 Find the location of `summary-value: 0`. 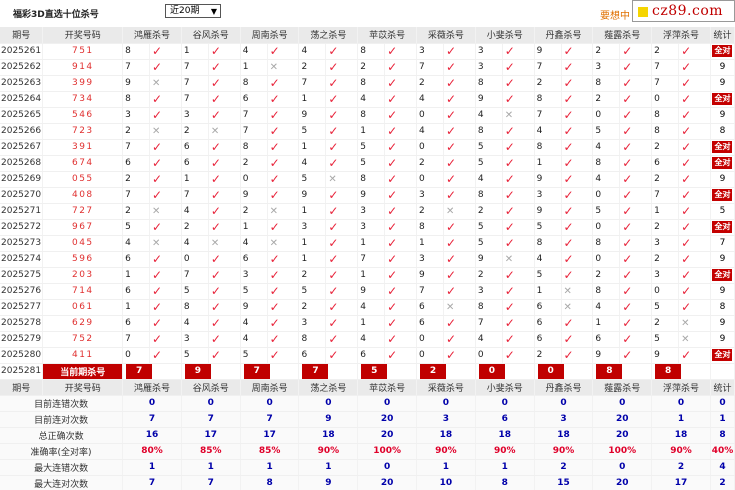

summary-value: 0 is located at coordinates (211, 403).